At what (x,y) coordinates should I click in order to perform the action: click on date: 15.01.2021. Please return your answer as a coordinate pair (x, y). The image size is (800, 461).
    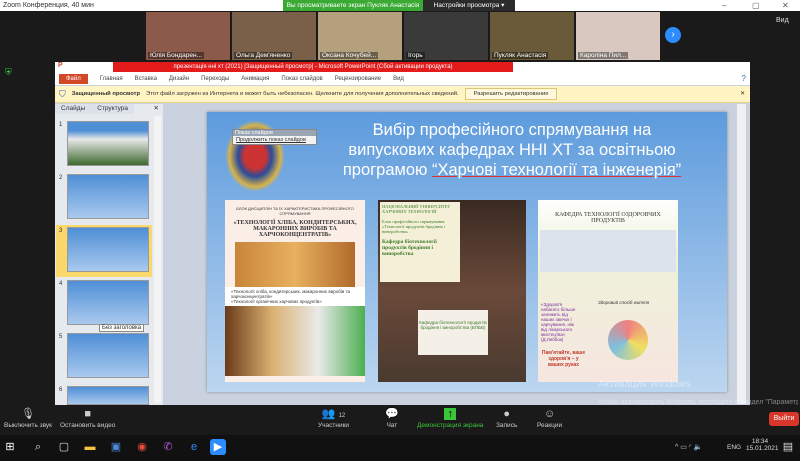
    Looking at the image, I should click on (762, 448).